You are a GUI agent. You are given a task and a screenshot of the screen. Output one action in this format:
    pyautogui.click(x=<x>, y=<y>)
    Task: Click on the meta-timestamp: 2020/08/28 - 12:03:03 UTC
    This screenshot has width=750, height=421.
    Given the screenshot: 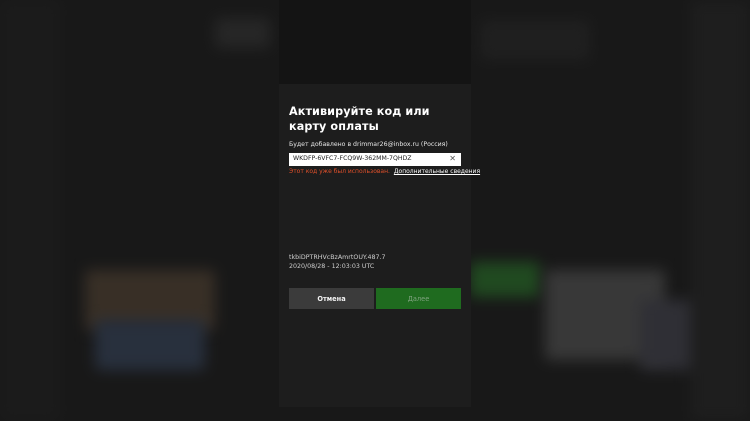 What is the action you would take?
    pyautogui.click(x=332, y=266)
    